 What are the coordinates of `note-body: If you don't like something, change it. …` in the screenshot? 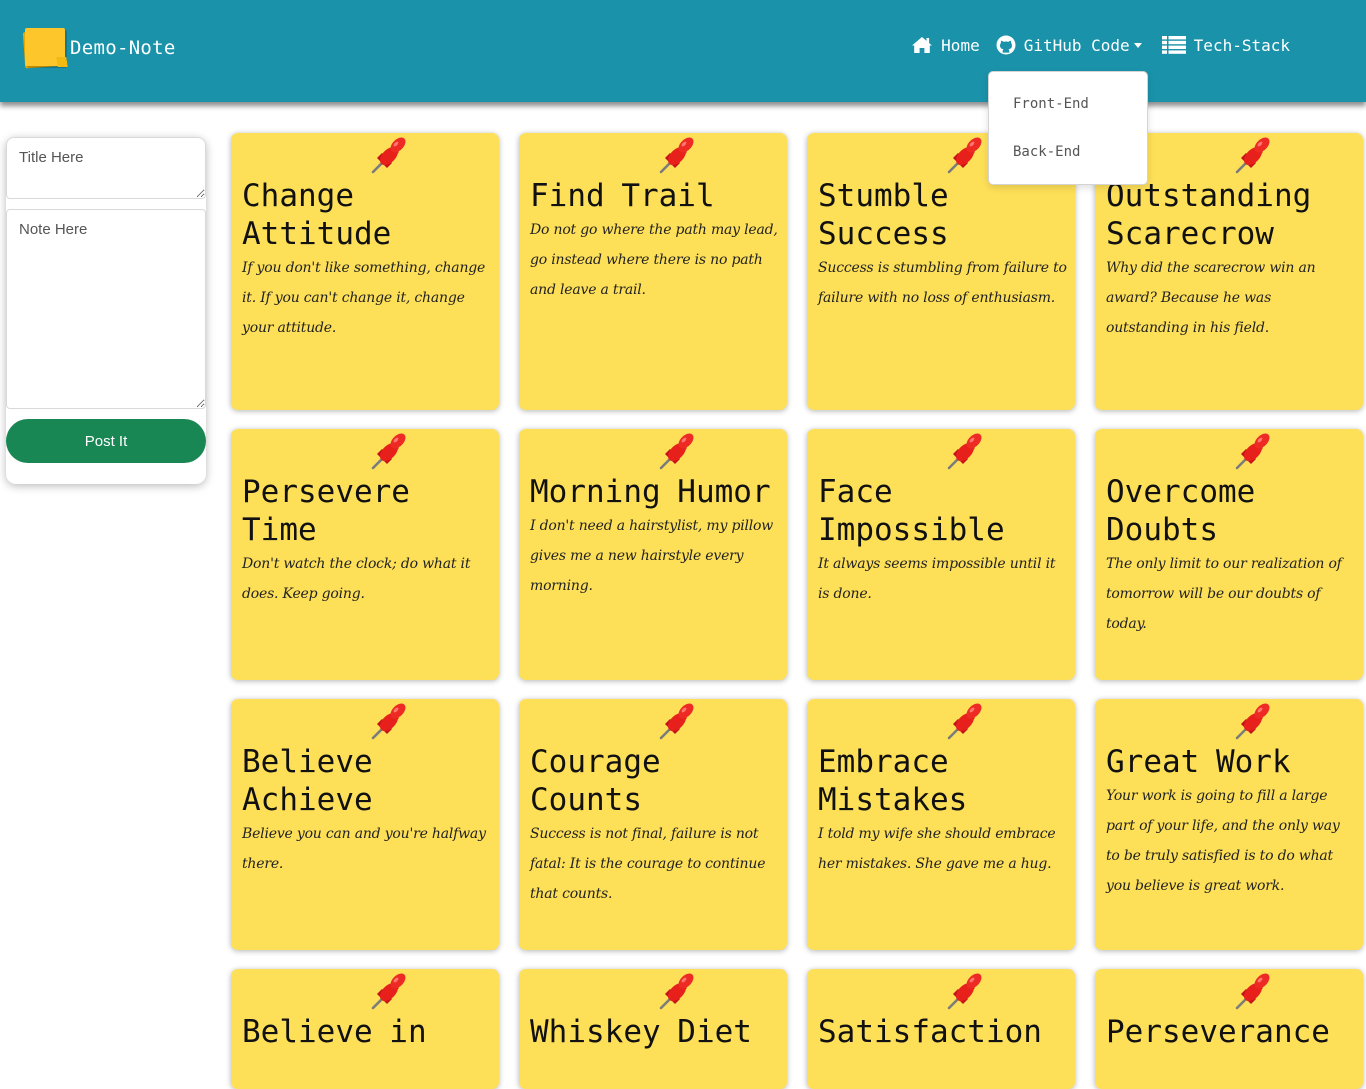 It's located at (364, 298).